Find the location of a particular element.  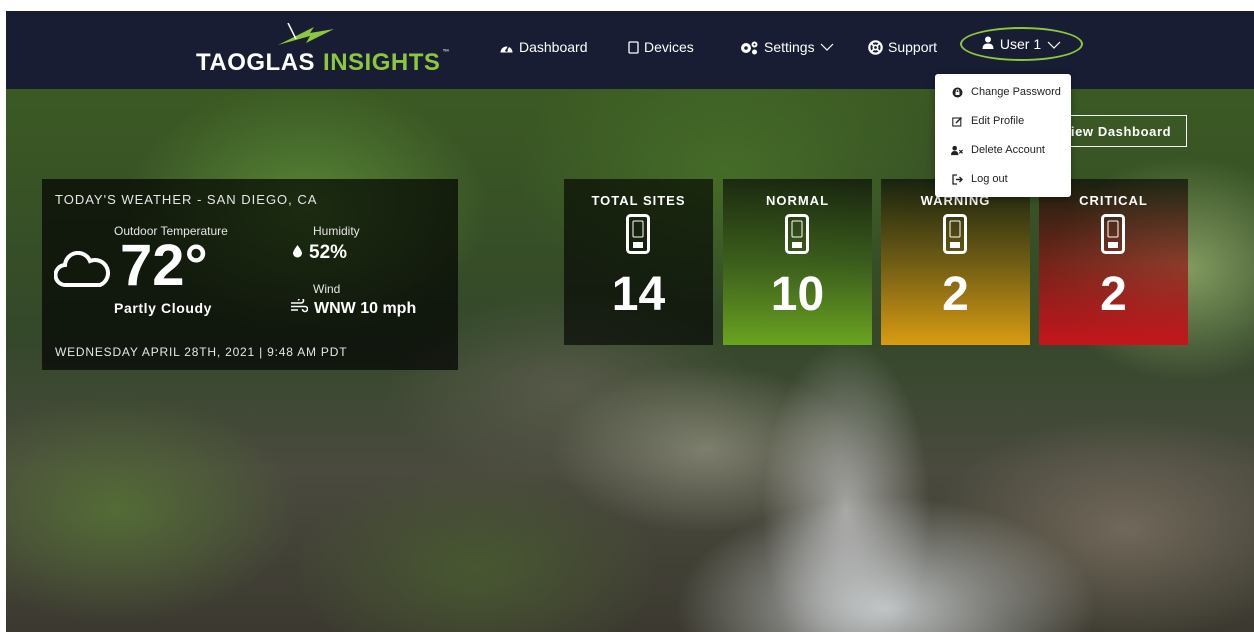

logo-text: TAOGLAS INSIGHTS ™ is located at coordinates (323, 63).